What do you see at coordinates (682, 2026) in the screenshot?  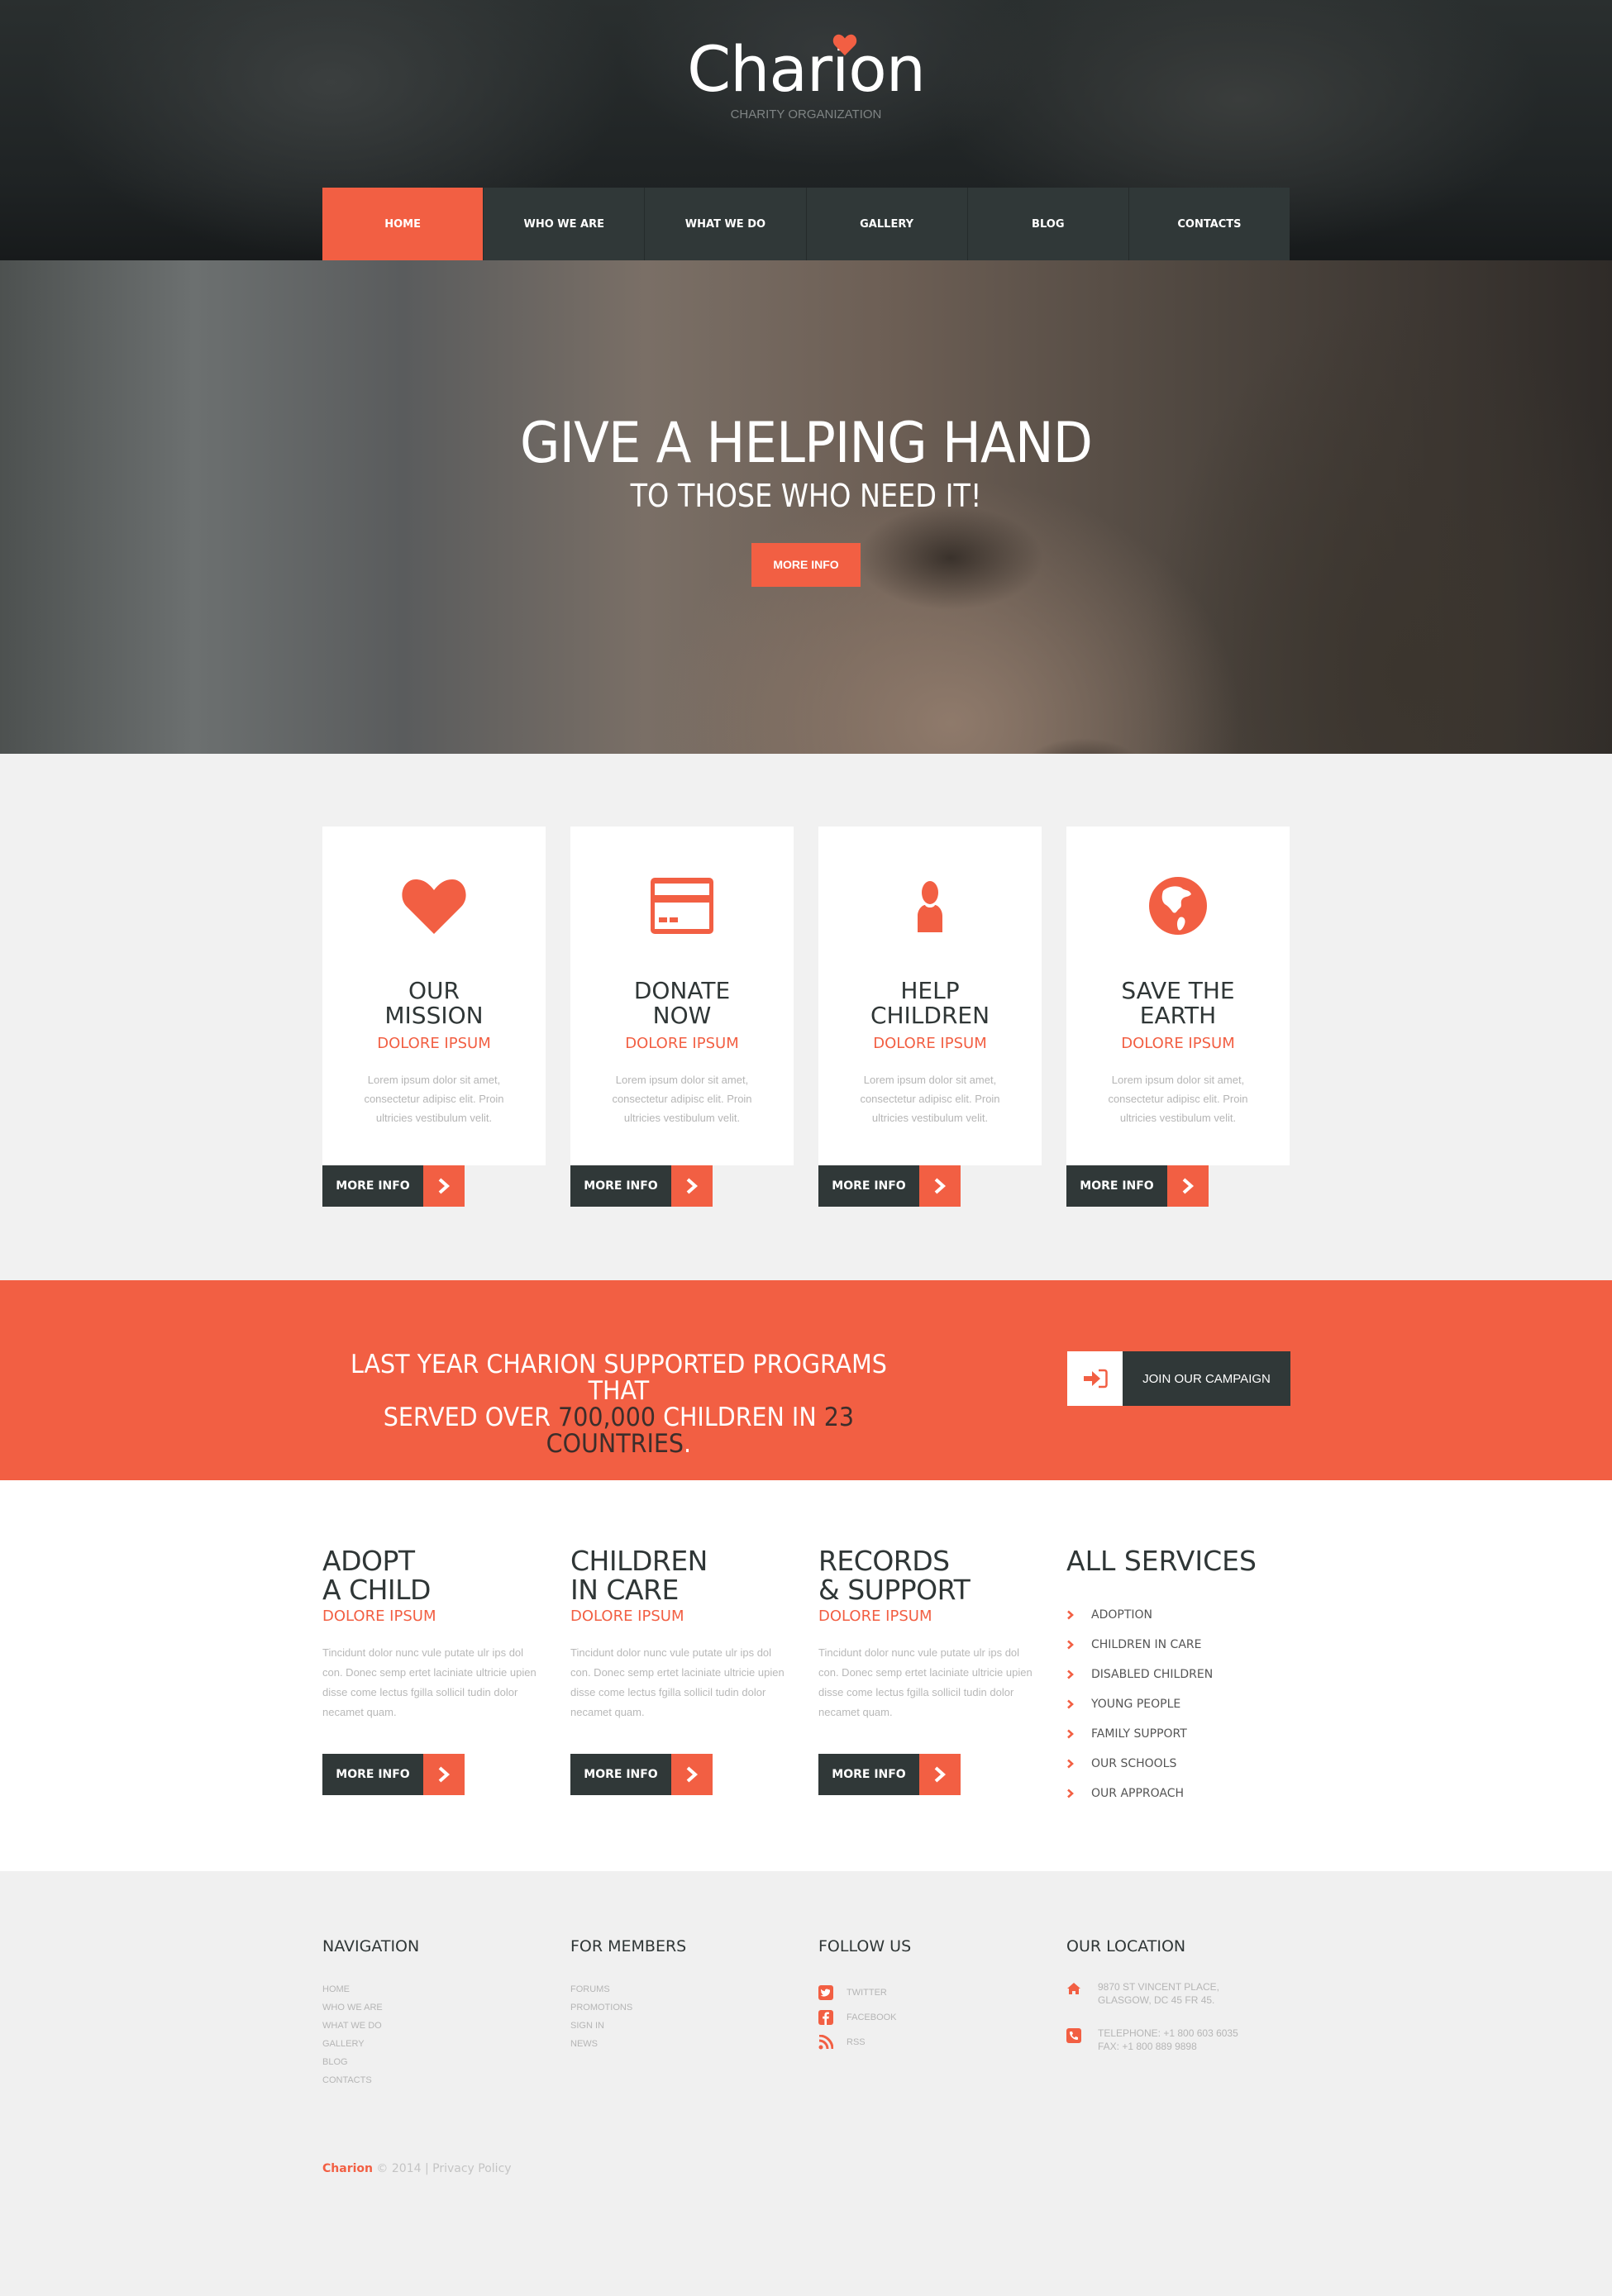 I see `footer-link-sign-in: SIGN IN` at bounding box center [682, 2026].